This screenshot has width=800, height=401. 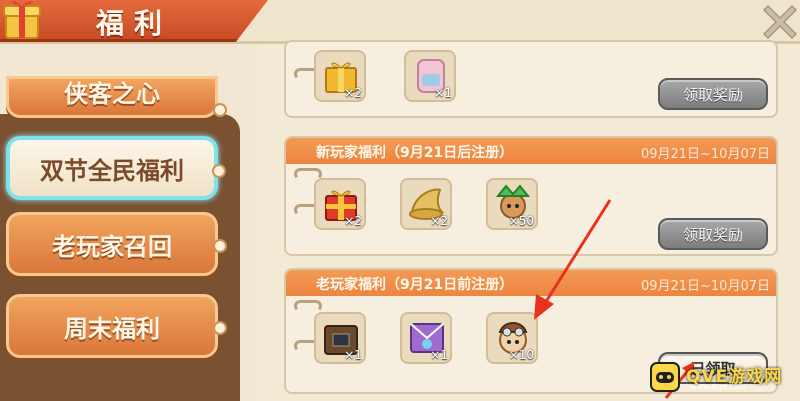 What do you see at coordinates (415, 153) in the screenshot?
I see `card-title: 新玩家福利（9月21日后注册）` at bounding box center [415, 153].